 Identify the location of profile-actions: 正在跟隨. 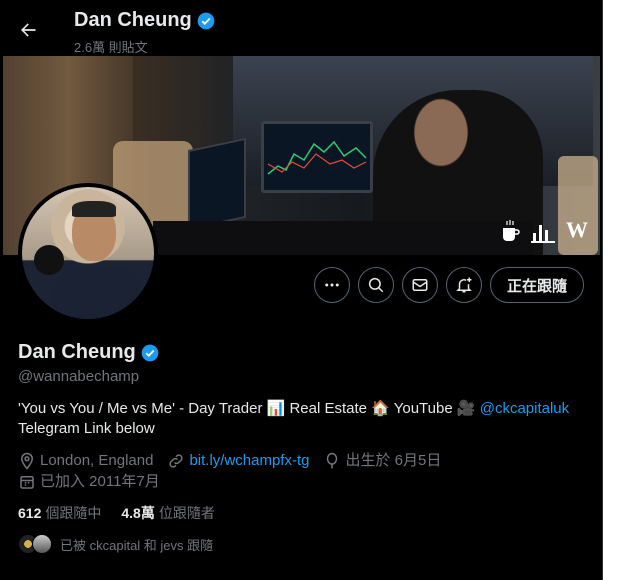
(448, 285).